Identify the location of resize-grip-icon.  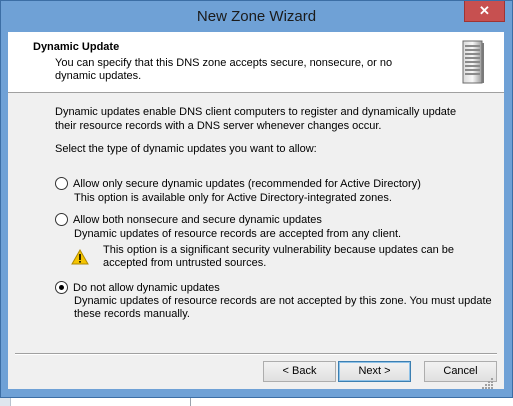
(488, 383).